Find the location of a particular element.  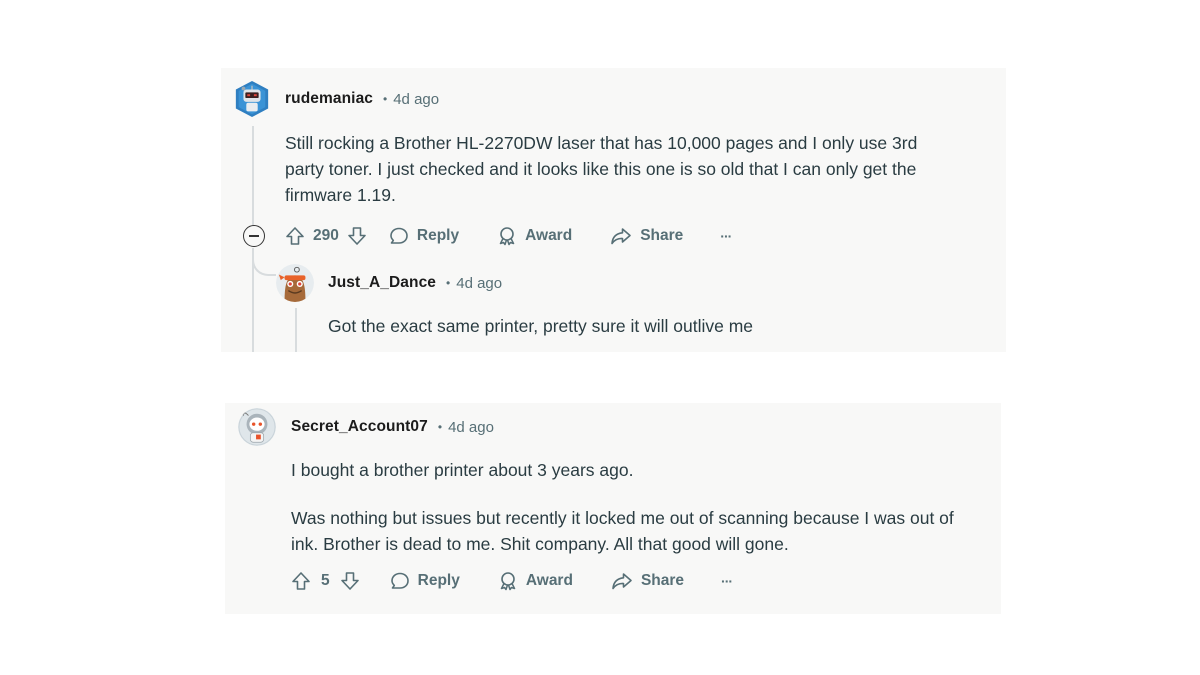

reply-connector is located at coordinates (264, 262).